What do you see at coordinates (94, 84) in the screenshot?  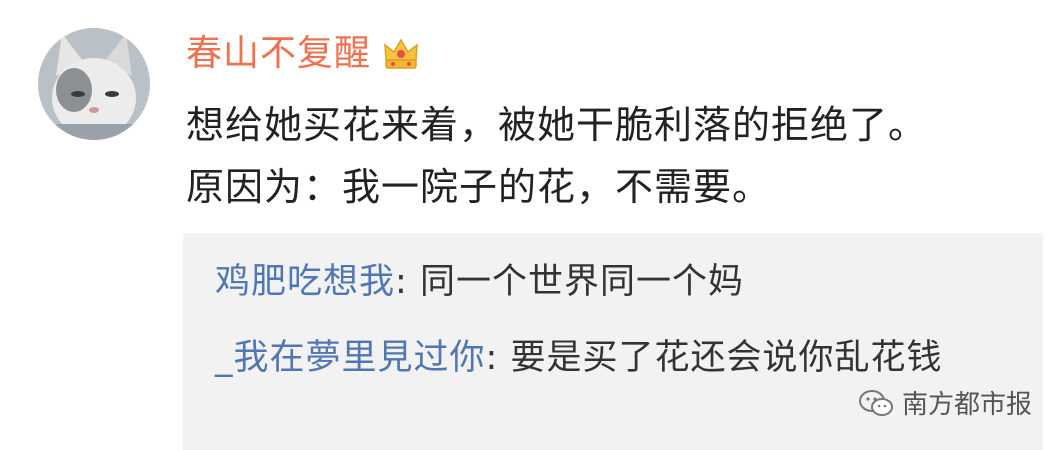 I see `avatar` at bounding box center [94, 84].